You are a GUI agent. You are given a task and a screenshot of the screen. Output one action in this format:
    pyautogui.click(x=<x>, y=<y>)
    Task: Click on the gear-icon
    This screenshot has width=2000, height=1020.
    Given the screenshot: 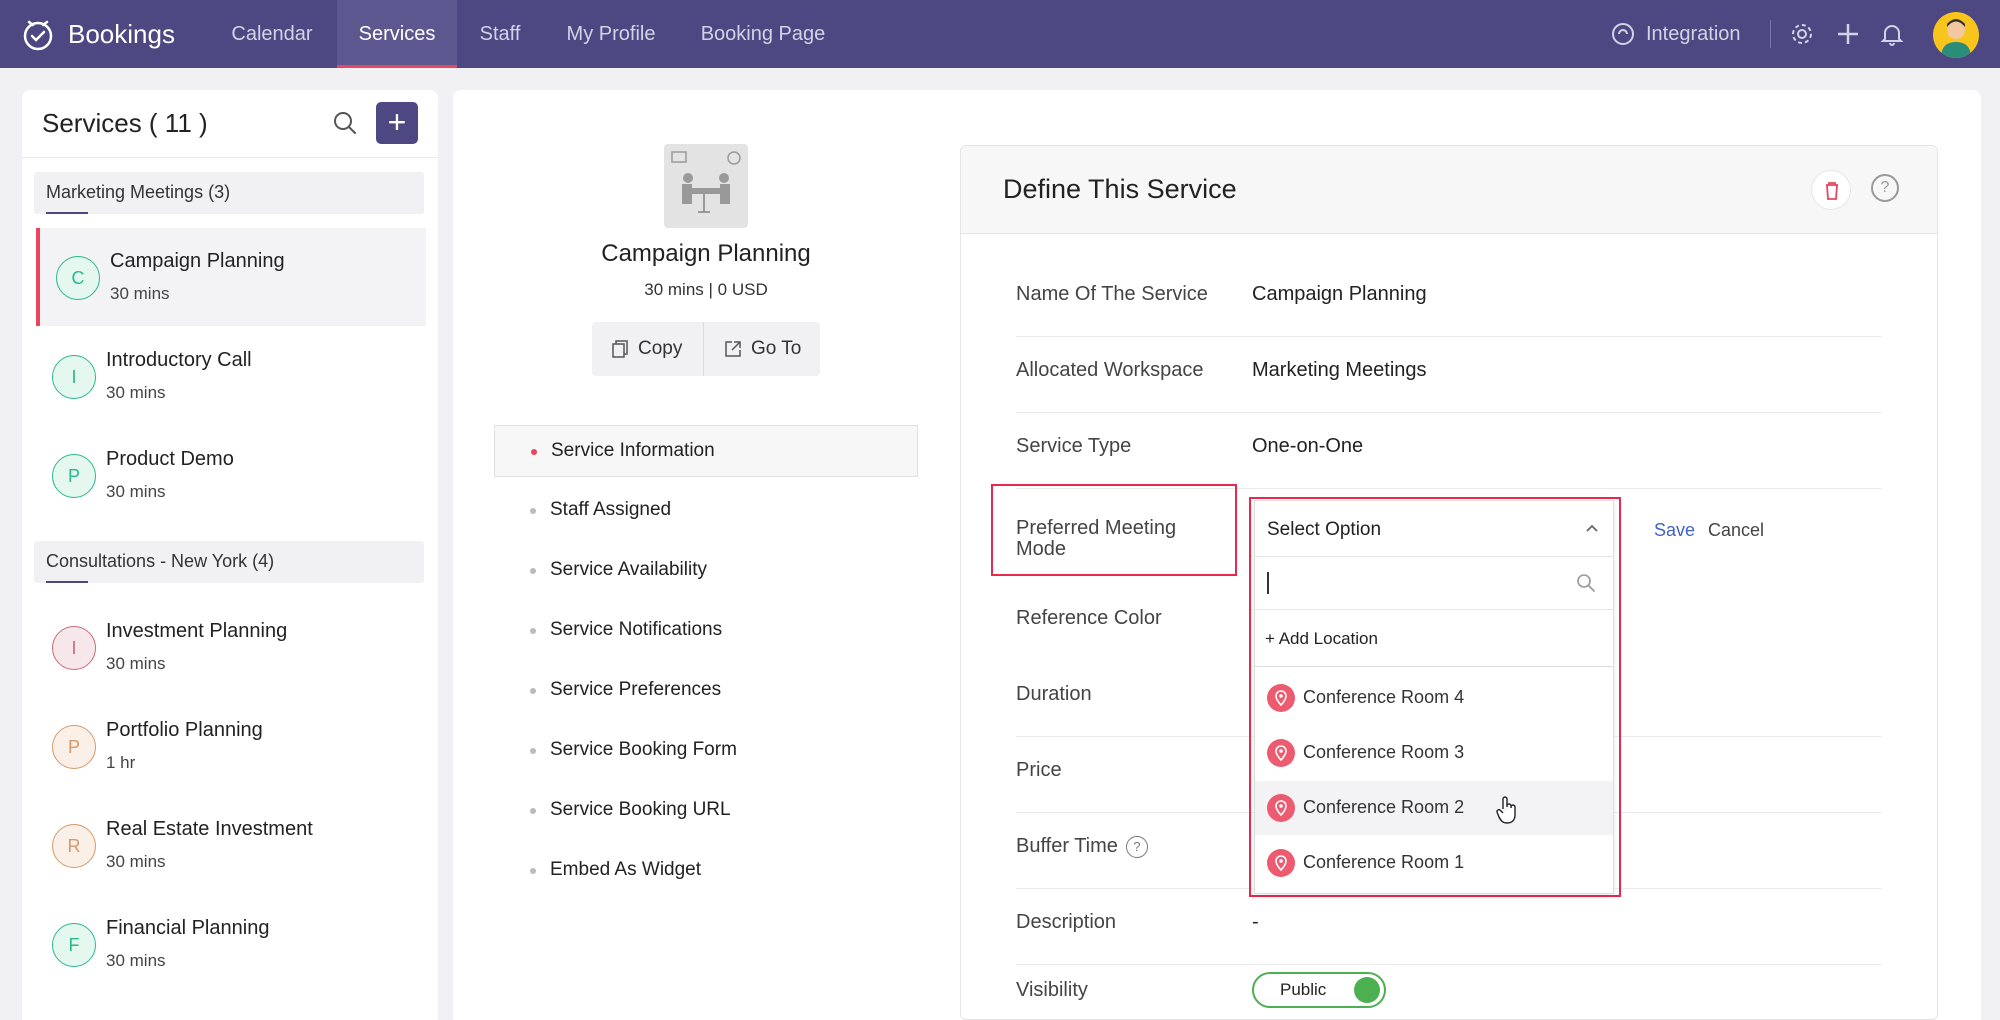 What is the action you would take?
    pyautogui.click(x=1802, y=34)
    